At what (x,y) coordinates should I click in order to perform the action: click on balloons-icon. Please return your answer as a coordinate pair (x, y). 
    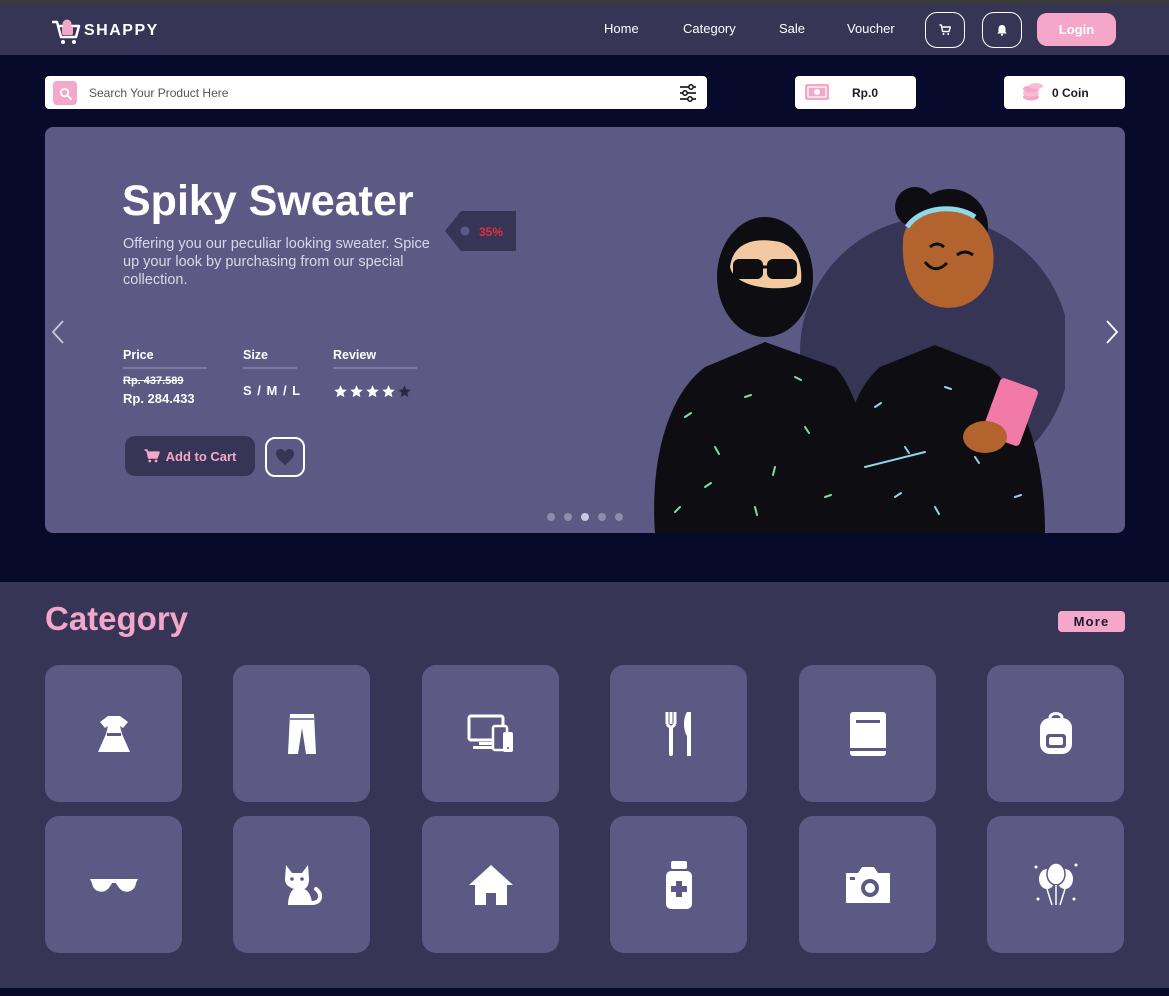
    Looking at the image, I should click on (1055, 883).